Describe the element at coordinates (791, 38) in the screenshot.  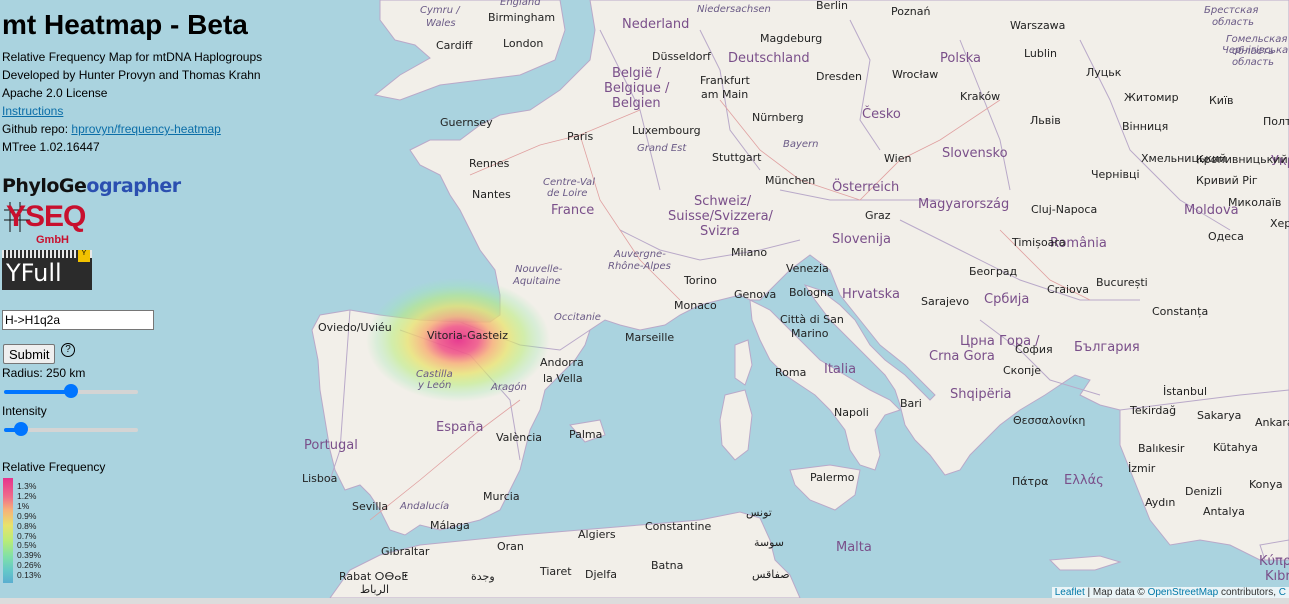
I see `label-magdeburg: Magdeburg` at that location.